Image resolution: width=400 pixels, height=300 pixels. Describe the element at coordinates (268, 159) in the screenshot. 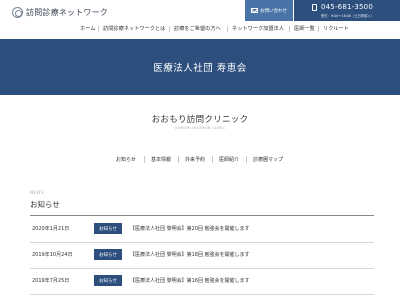

I see `subnav-item-service-area-map: 診療圏マップ` at that location.